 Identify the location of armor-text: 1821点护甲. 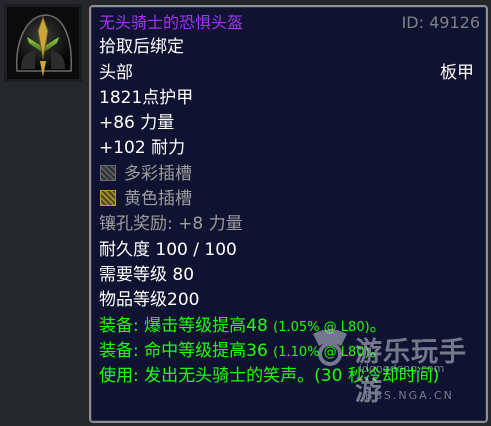
(146, 97).